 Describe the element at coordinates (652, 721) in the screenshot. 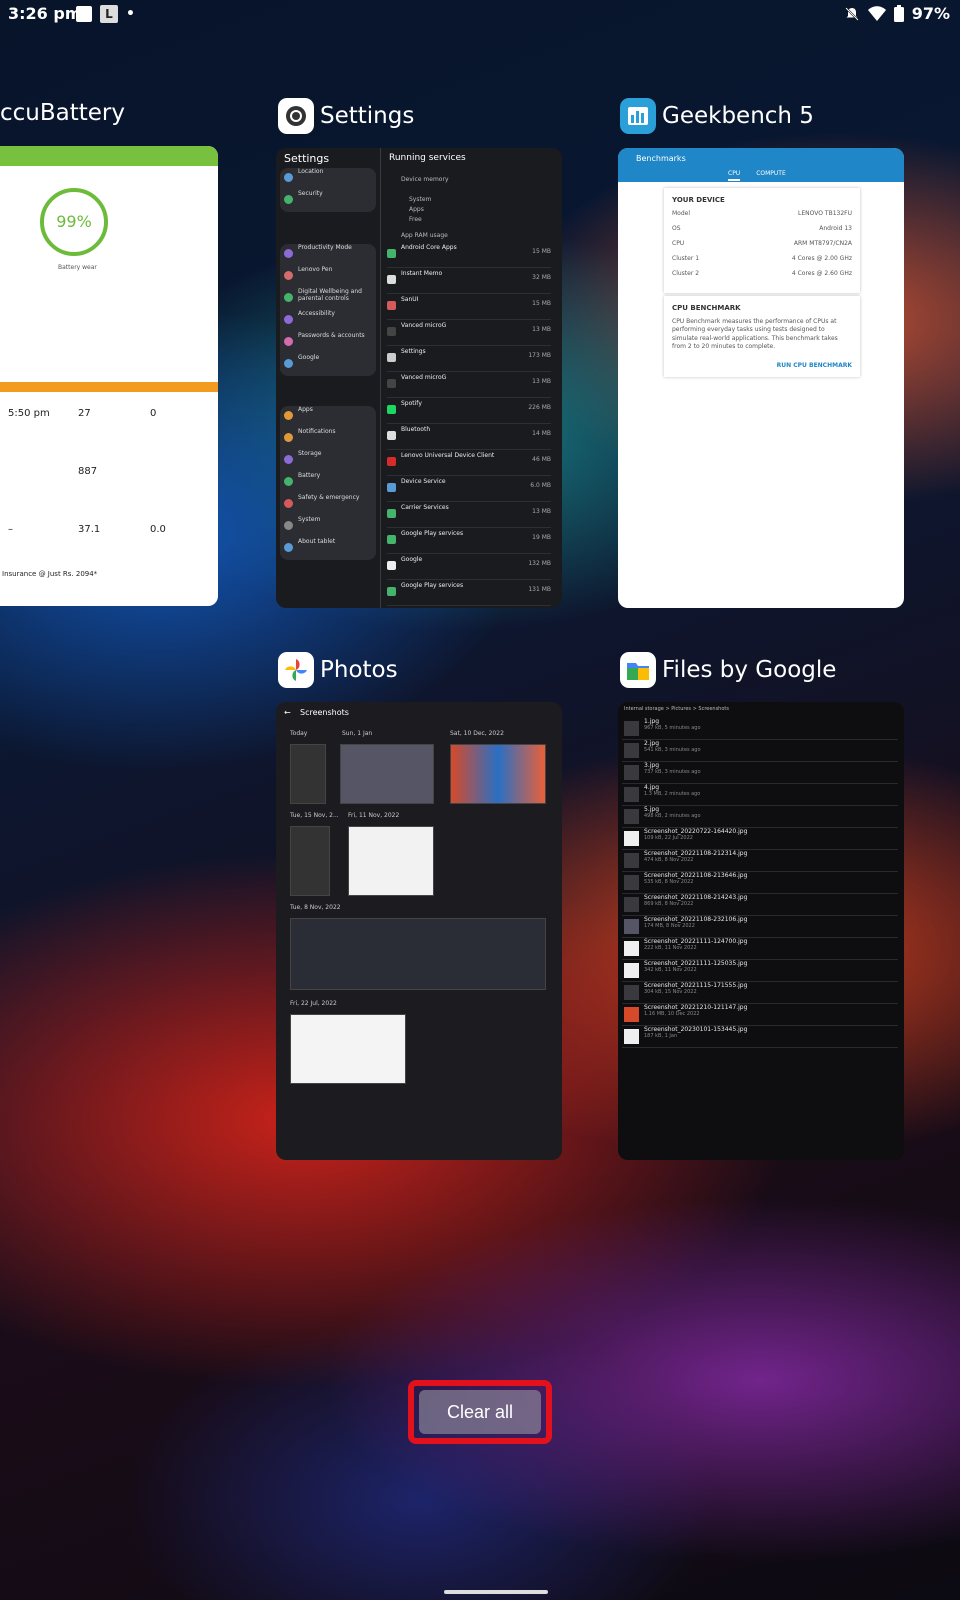

I see `file-name: 1.jpg` at that location.